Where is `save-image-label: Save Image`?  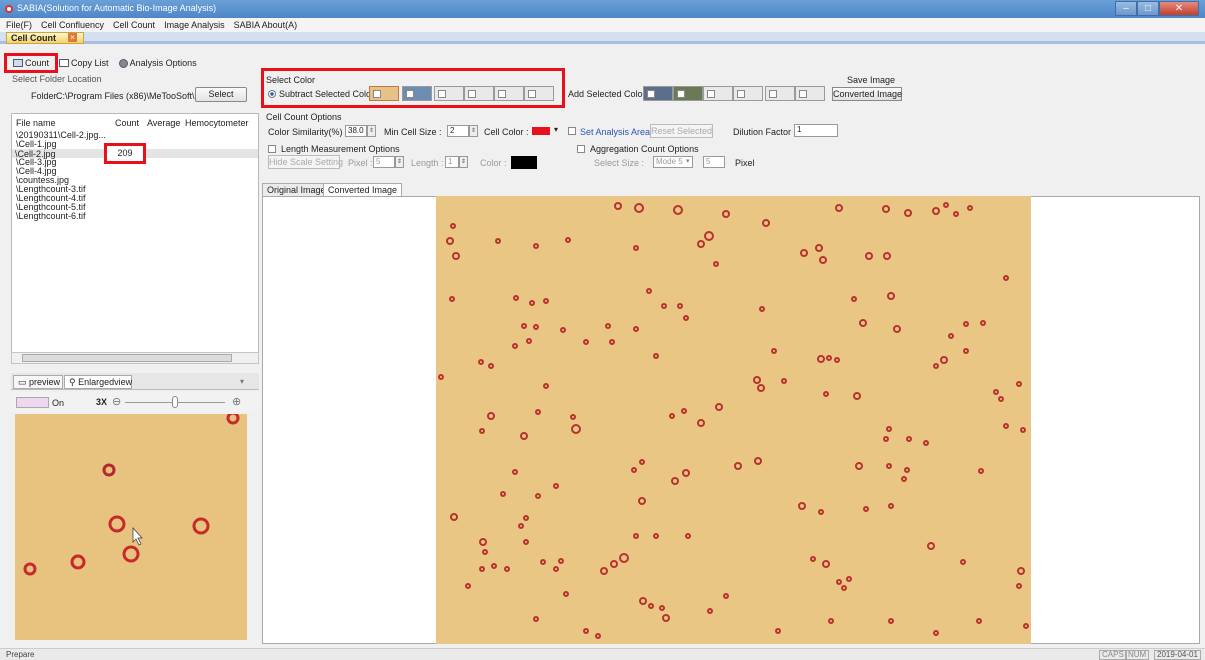
save-image-label: Save Image is located at coordinates (871, 80).